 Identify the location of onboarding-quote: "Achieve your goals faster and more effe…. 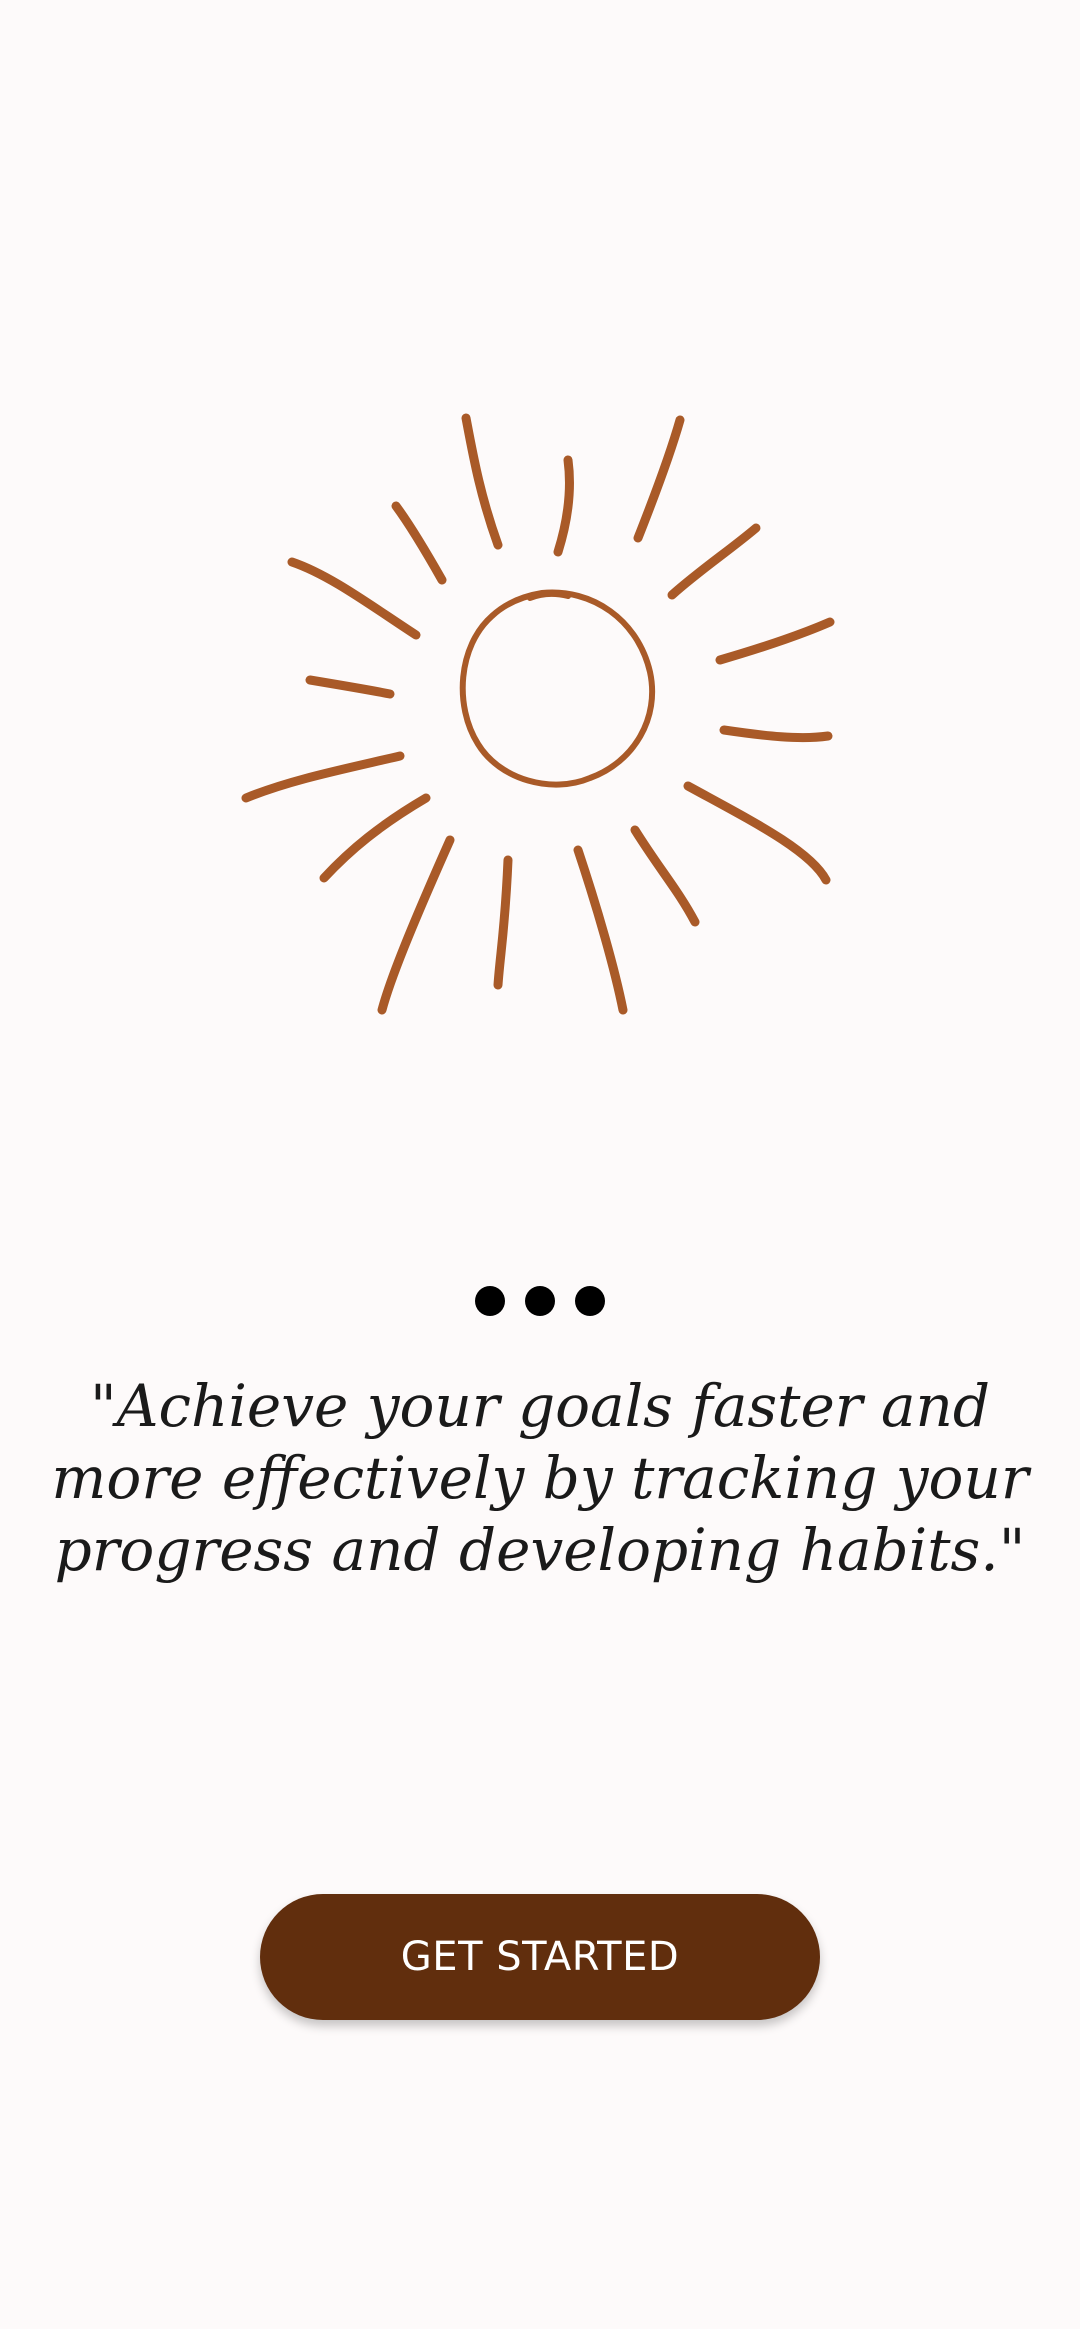
(540, 1478).